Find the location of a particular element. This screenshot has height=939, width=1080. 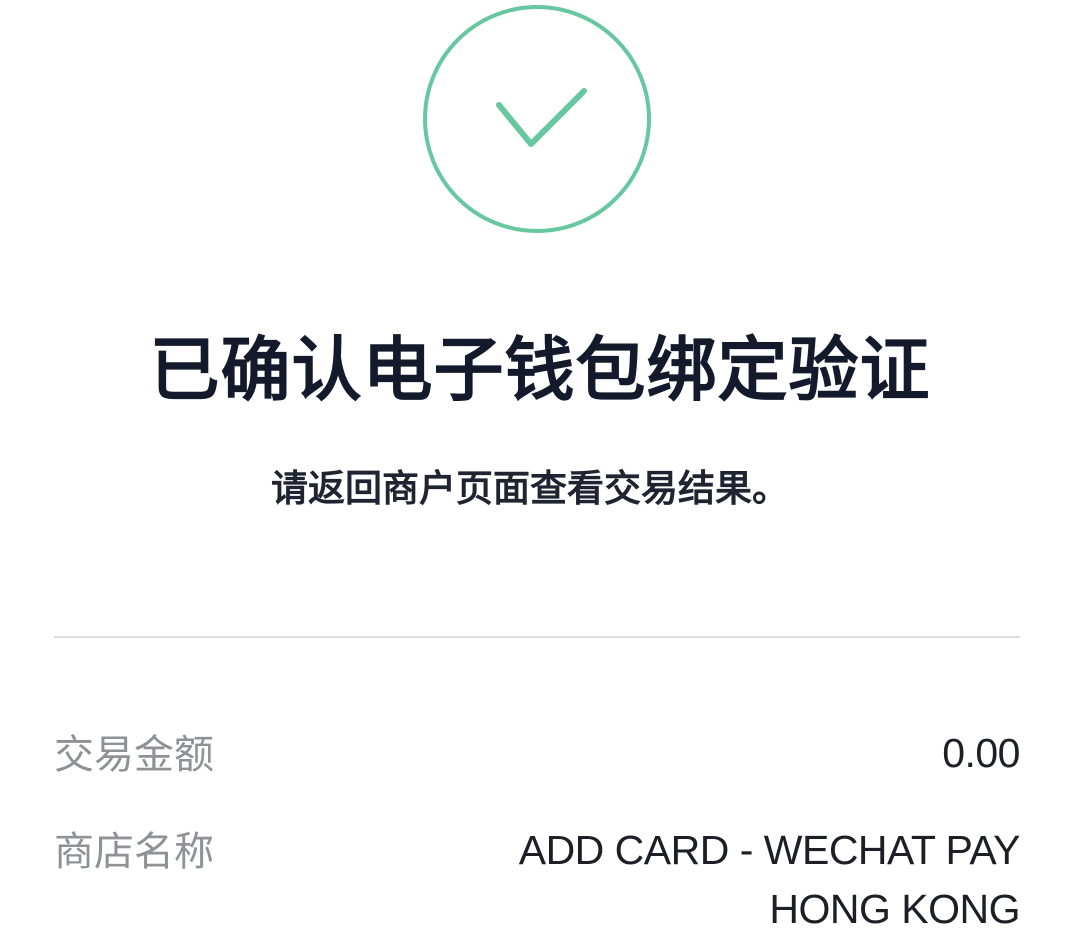

success-check-icon is located at coordinates (537, 119).